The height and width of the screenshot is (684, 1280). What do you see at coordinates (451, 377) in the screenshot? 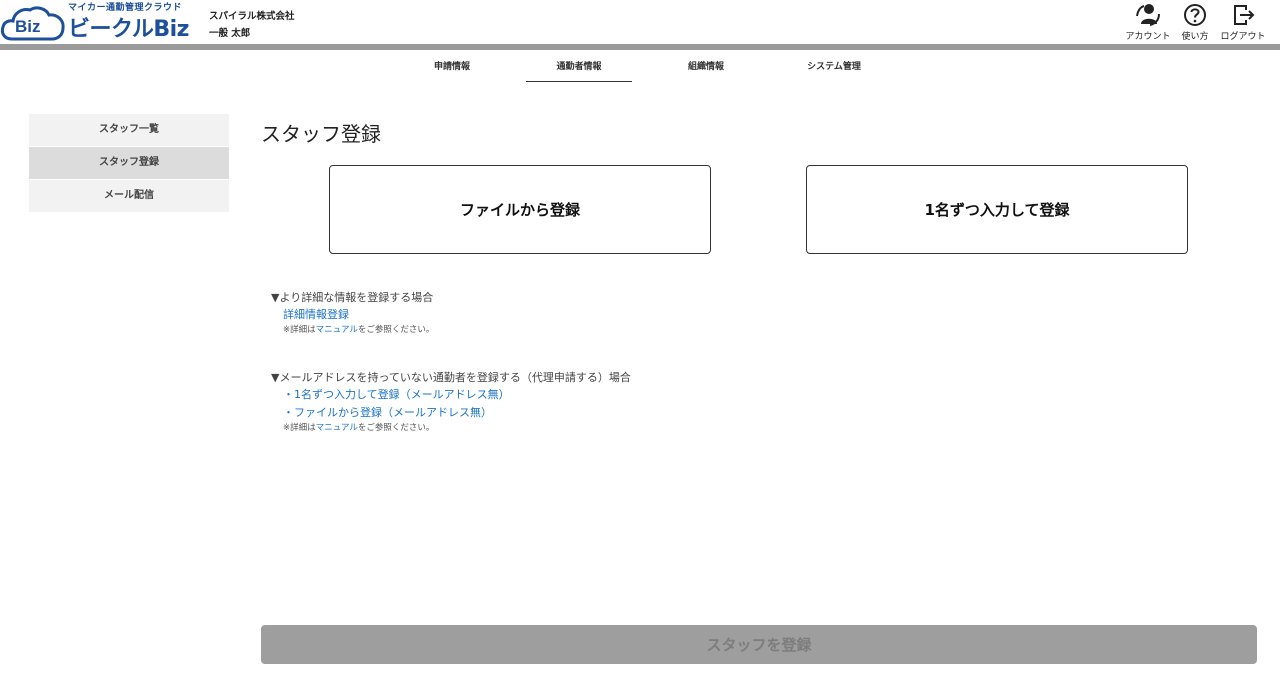
I see `proxy-section-heading: ▼メールアドレスを持っていない通勤者を登録する（代理申請する）場合` at bounding box center [451, 377].